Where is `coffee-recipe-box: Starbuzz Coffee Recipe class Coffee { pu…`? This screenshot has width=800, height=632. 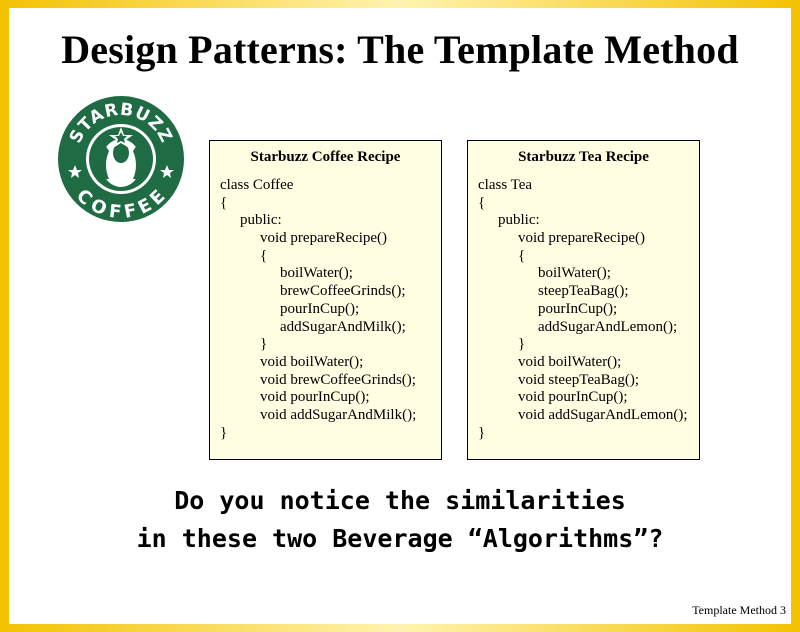
coffee-recipe-box: Starbuzz Coffee Recipe class Coffee { pu… is located at coordinates (325, 300).